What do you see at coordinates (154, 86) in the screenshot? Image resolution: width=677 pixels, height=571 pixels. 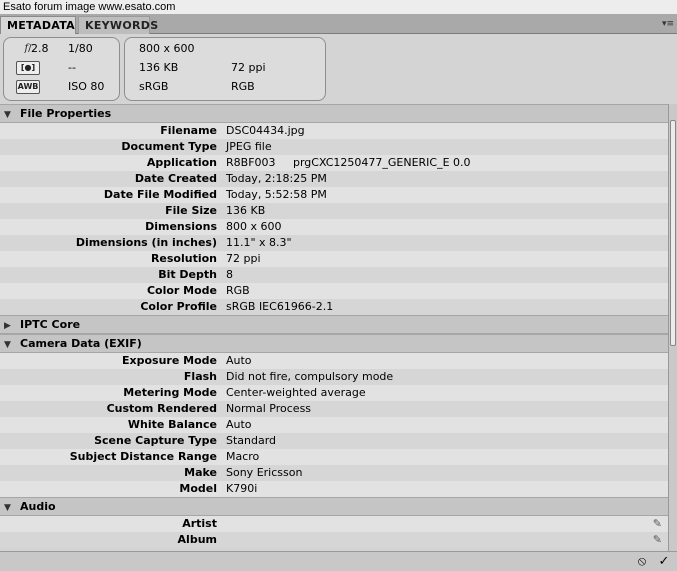 I see `summary-color-profile: sRGB` at bounding box center [154, 86].